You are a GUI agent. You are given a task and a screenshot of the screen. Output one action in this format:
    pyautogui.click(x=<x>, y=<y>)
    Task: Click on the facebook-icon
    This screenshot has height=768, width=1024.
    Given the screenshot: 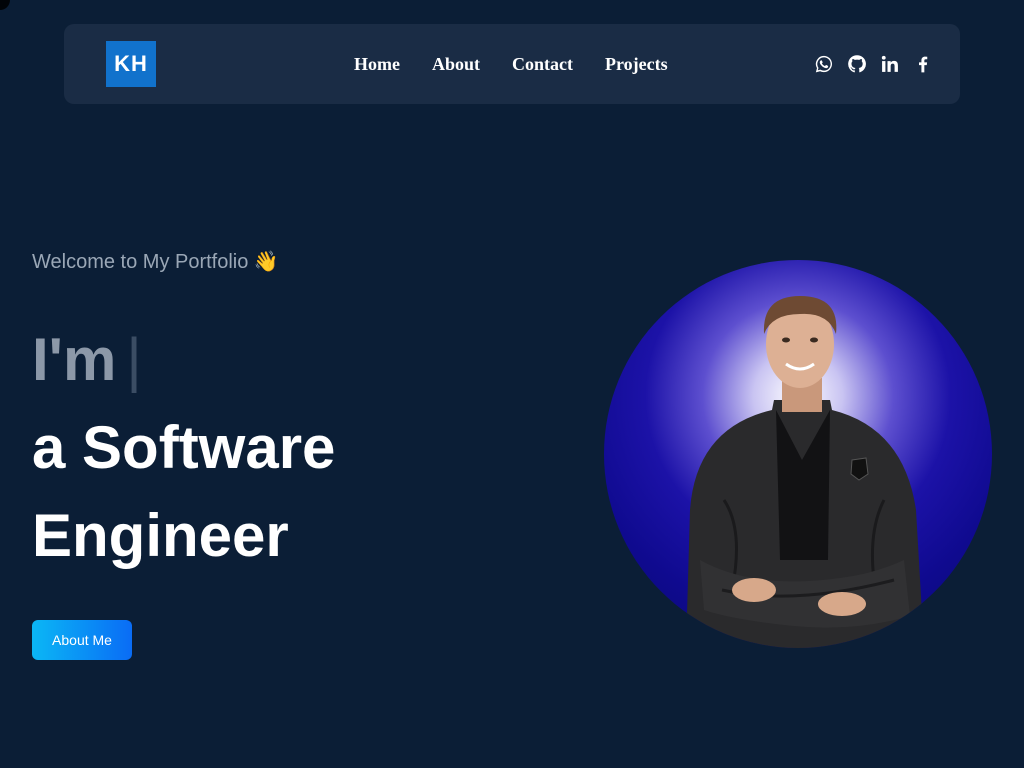 What is the action you would take?
    pyautogui.click(x=923, y=64)
    